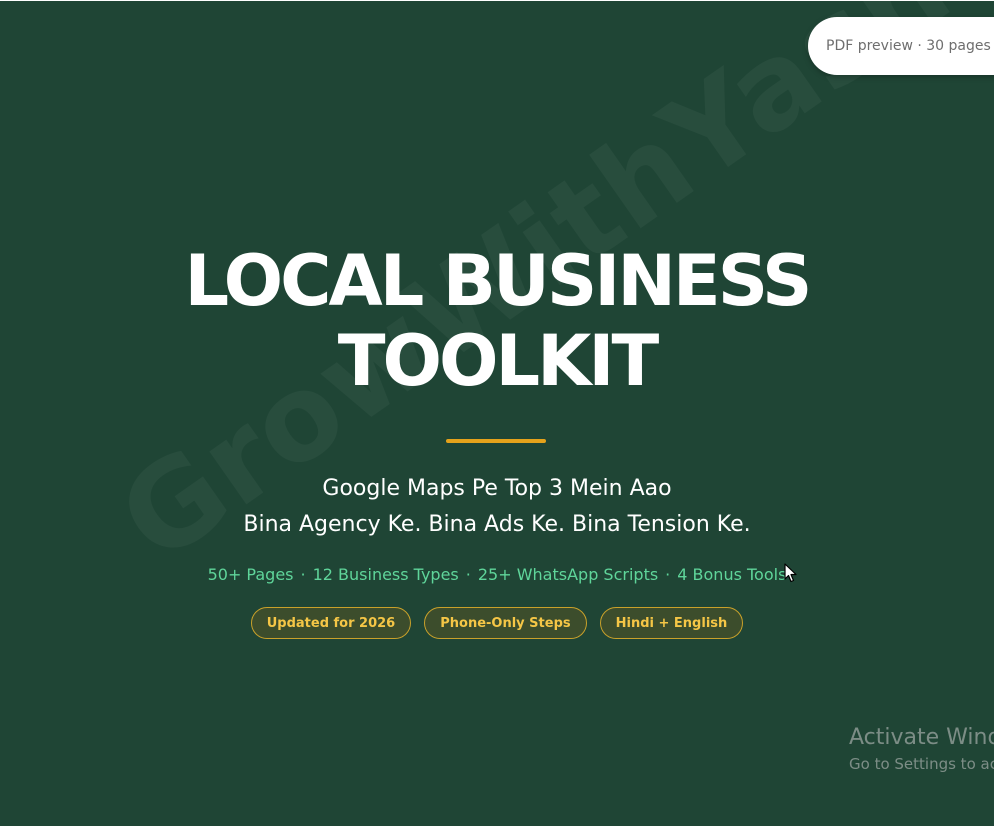  What do you see at coordinates (568, 574) in the screenshot?
I see `stat-whatsapp-scripts: 25+ WhatsApp Scripts` at bounding box center [568, 574].